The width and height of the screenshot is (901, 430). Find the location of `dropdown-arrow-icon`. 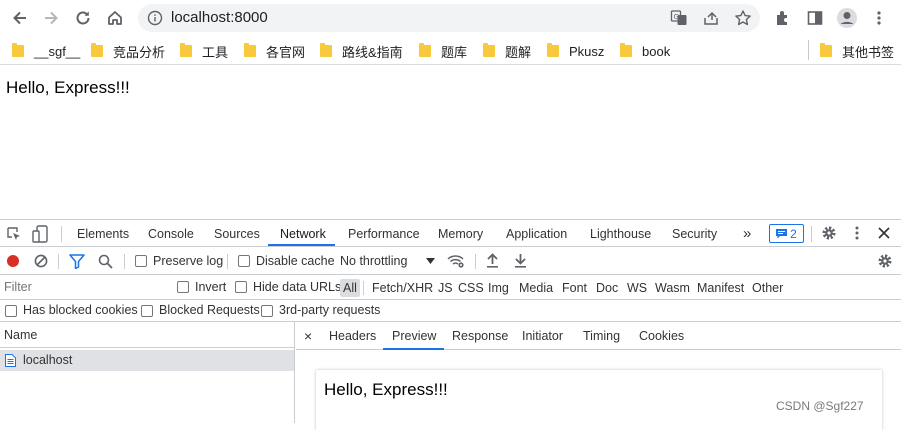

dropdown-arrow-icon is located at coordinates (430, 261).